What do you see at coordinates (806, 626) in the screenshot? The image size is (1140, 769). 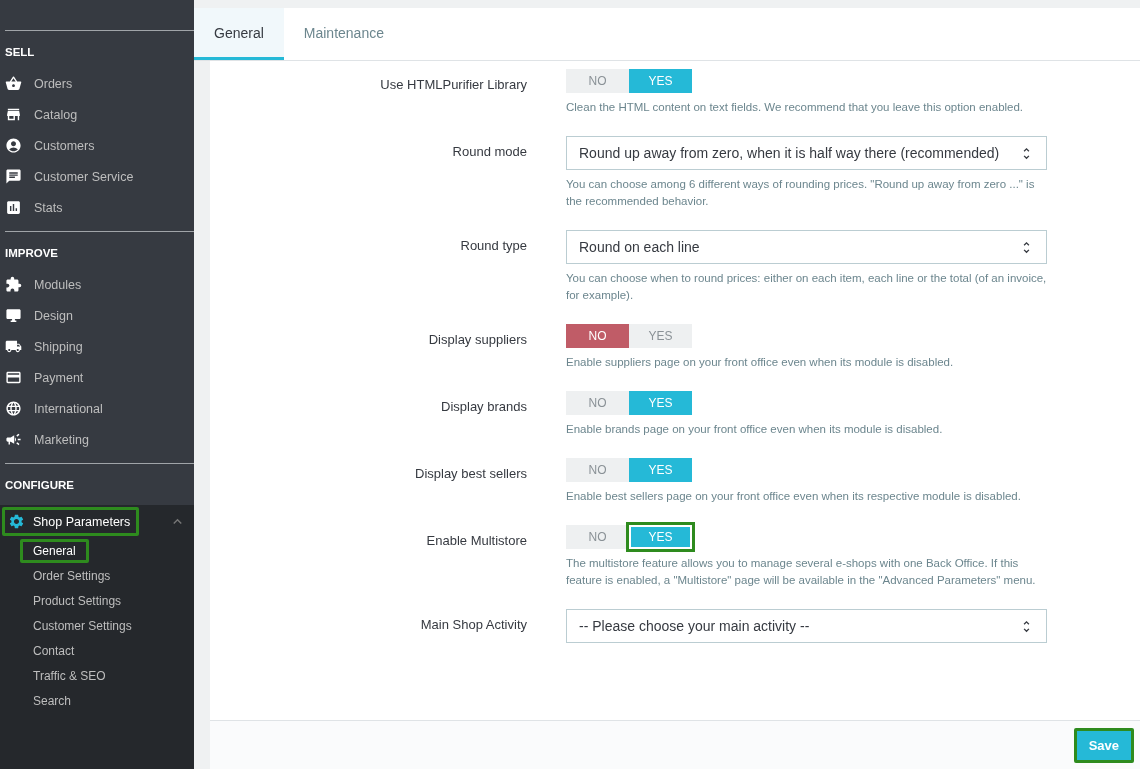 I see `select-field: -- Please choose your main activity --` at bounding box center [806, 626].